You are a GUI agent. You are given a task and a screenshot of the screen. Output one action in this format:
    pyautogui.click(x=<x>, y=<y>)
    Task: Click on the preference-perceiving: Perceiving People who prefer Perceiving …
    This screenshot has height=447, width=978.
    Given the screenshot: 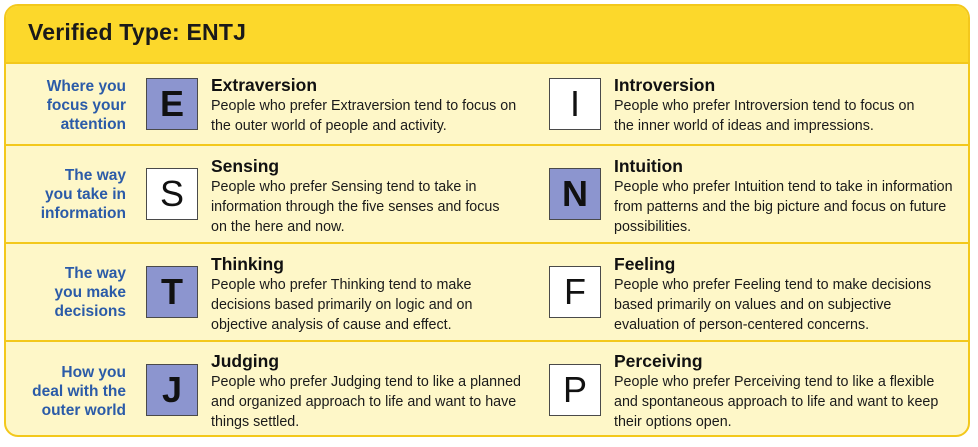 What is the action you would take?
    pyautogui.click(x=789, y=391)
    